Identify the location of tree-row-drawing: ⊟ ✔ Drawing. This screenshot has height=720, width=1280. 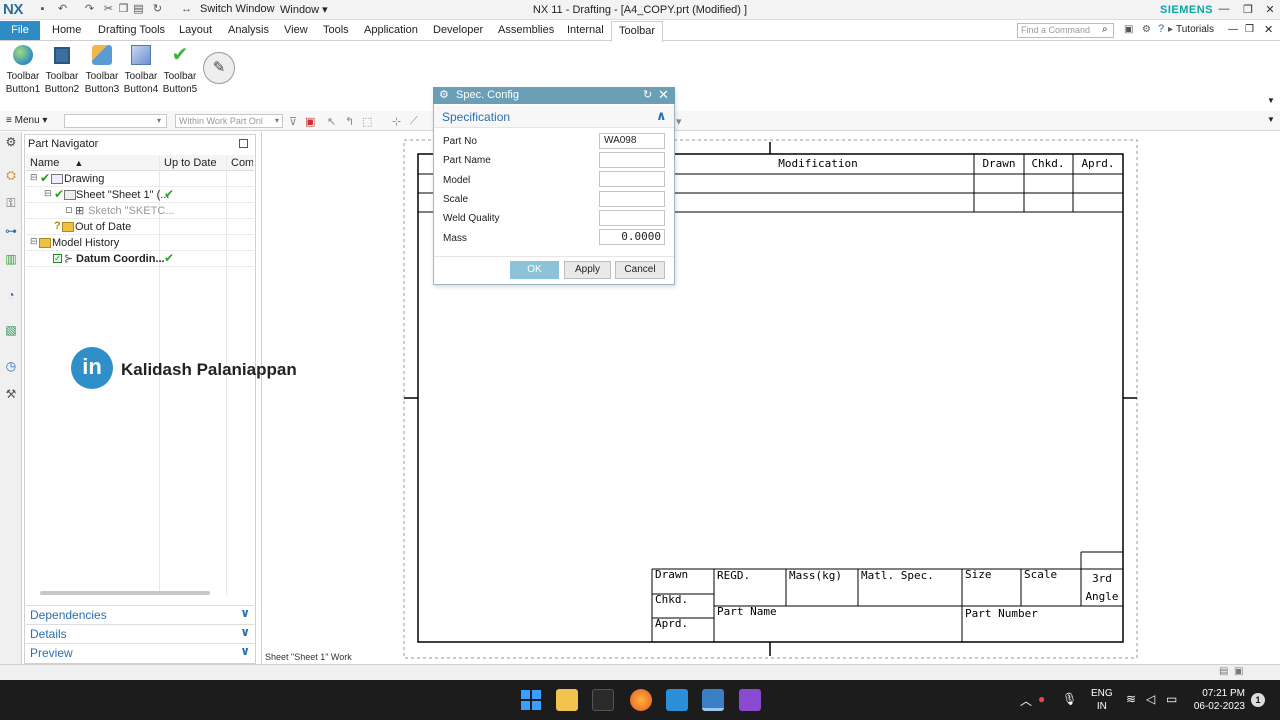
(140, 179).